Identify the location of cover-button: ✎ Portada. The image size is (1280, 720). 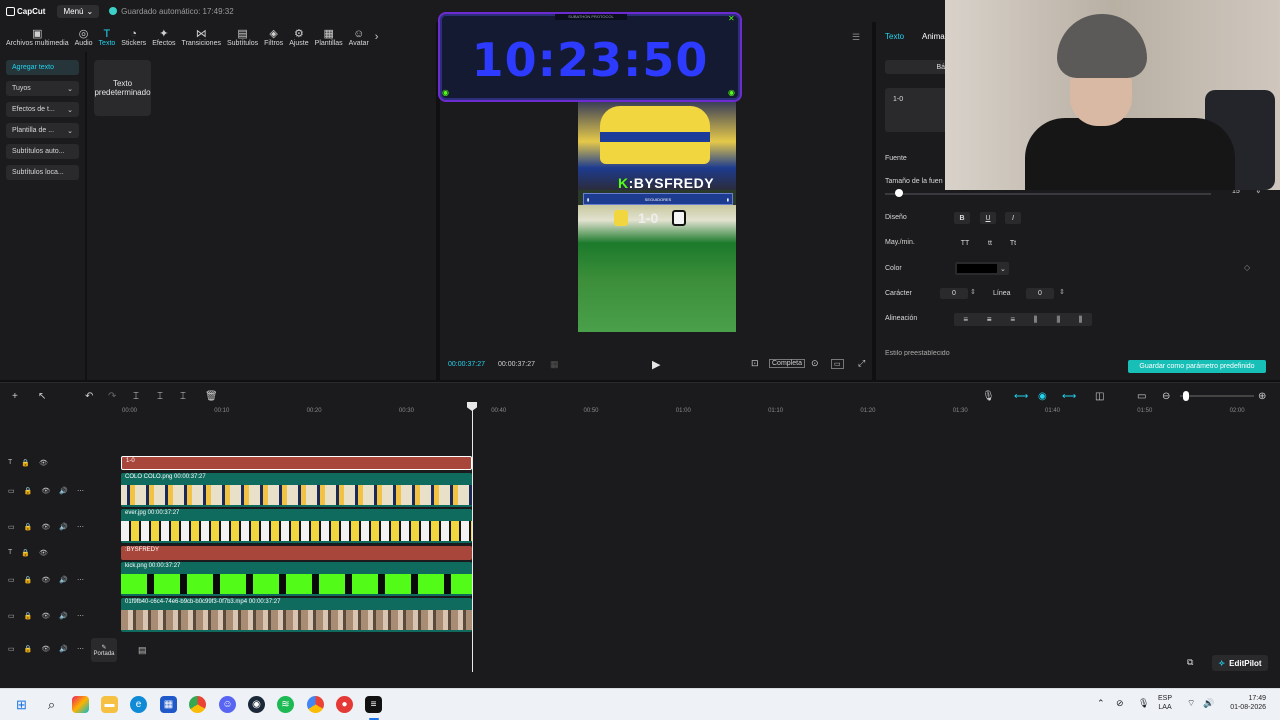
(104, 650).